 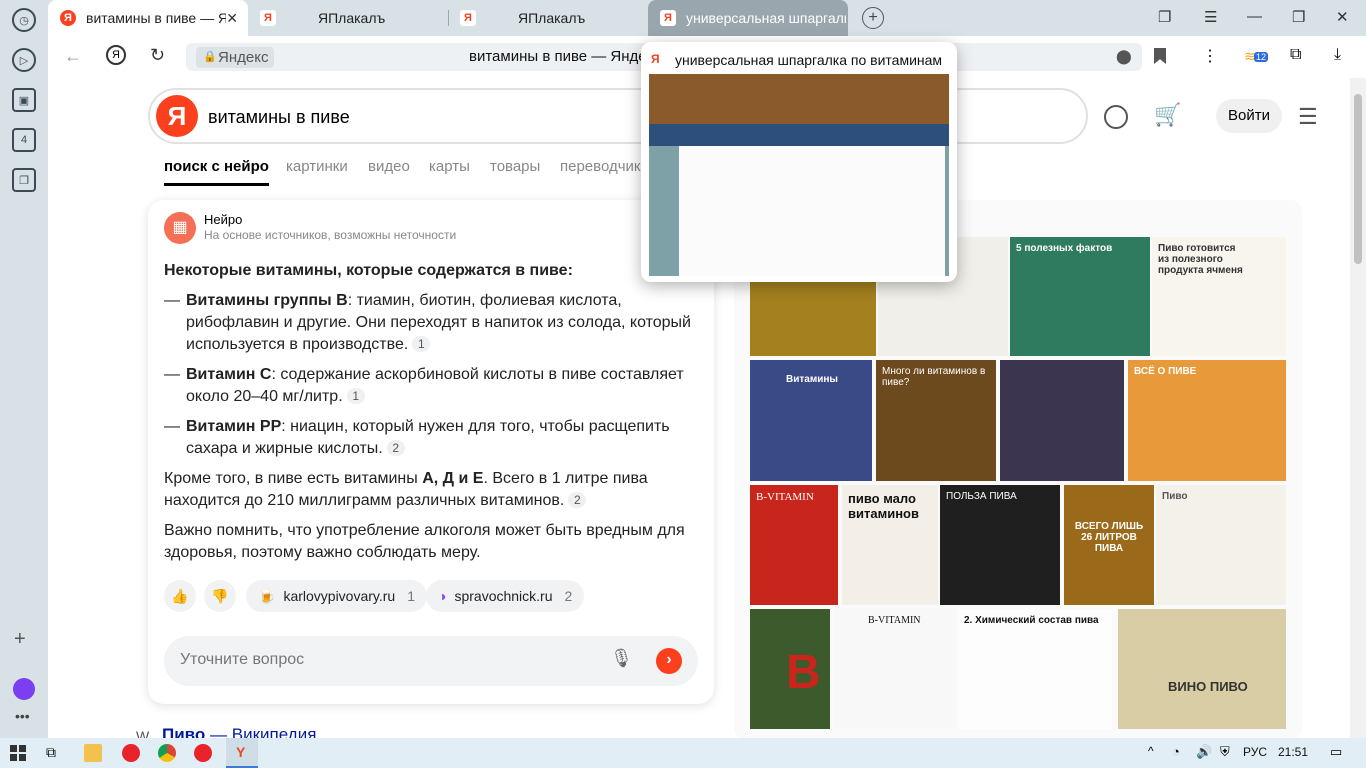 I want to click on clock: 21:51, so click(x=1293, y=752).